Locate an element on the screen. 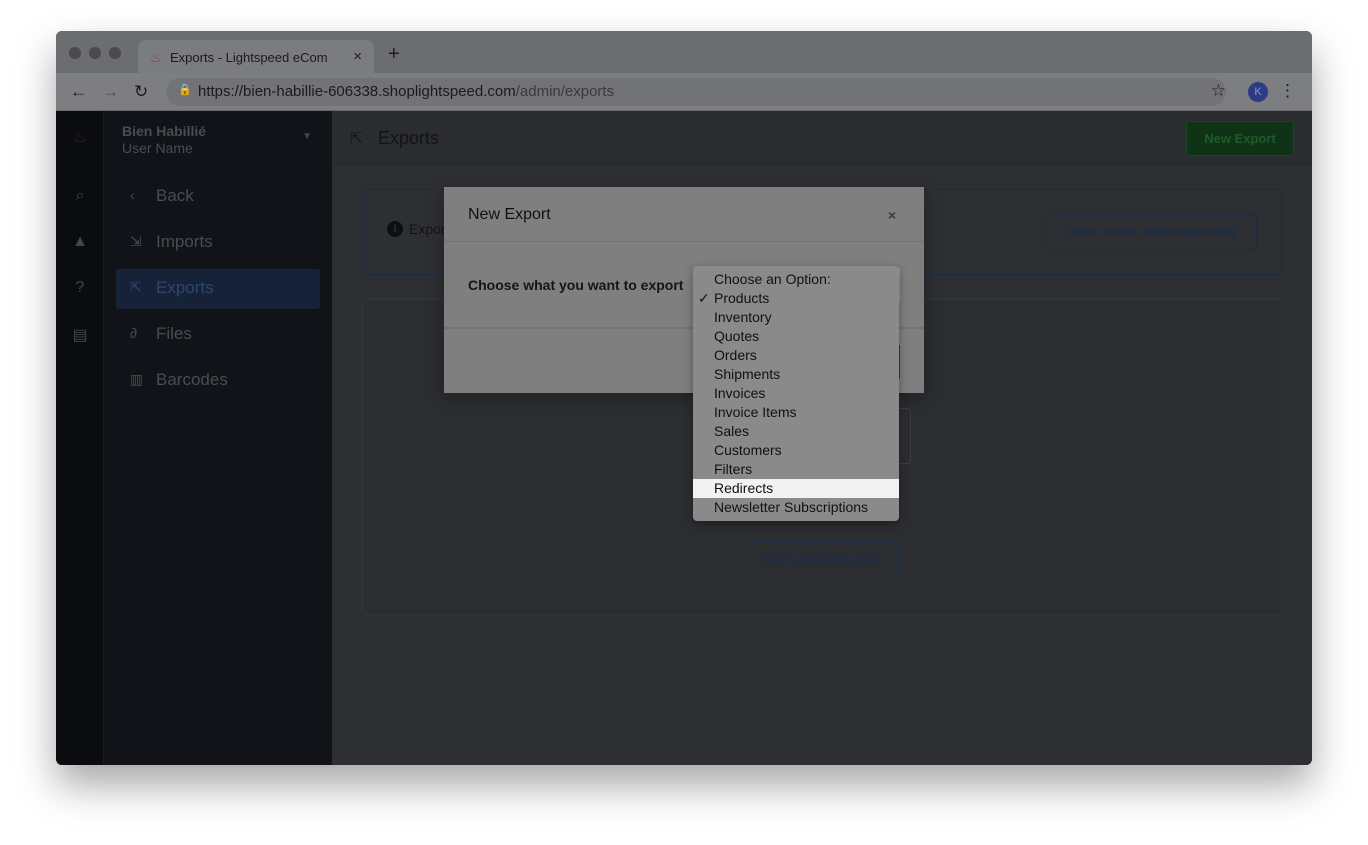 The height and width of the screenshot is (845, 1368). sidebar-item-exports: ⇱ Exports is located at coordinates (218, 289).